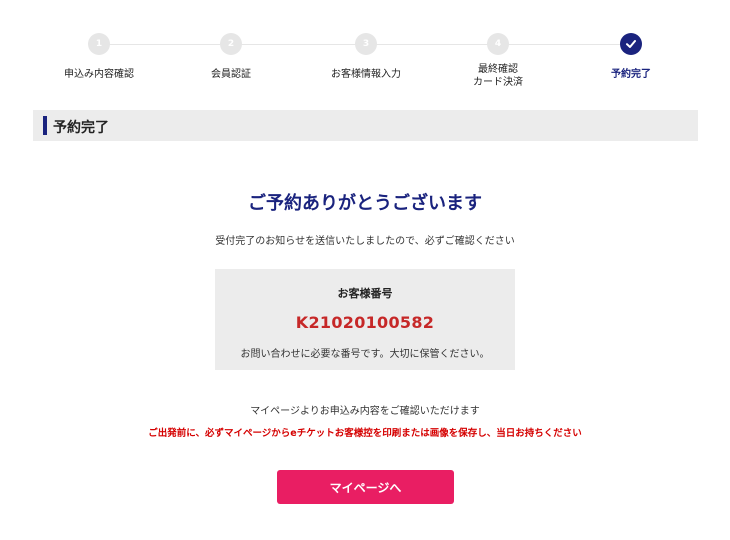 The image size is (730, 540). Describe the element at coordinates (231, 57) in the screenshot. I see `step-2: 2 会員認証` at that location.